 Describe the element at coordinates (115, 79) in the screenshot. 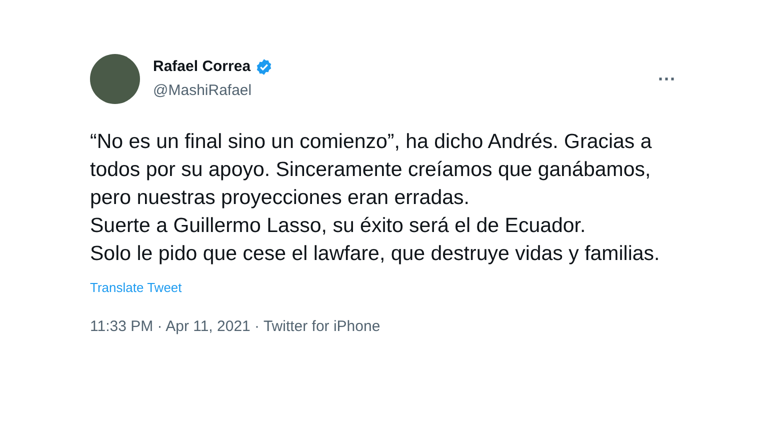

I see `avatar-photo-placeholder` at that location.